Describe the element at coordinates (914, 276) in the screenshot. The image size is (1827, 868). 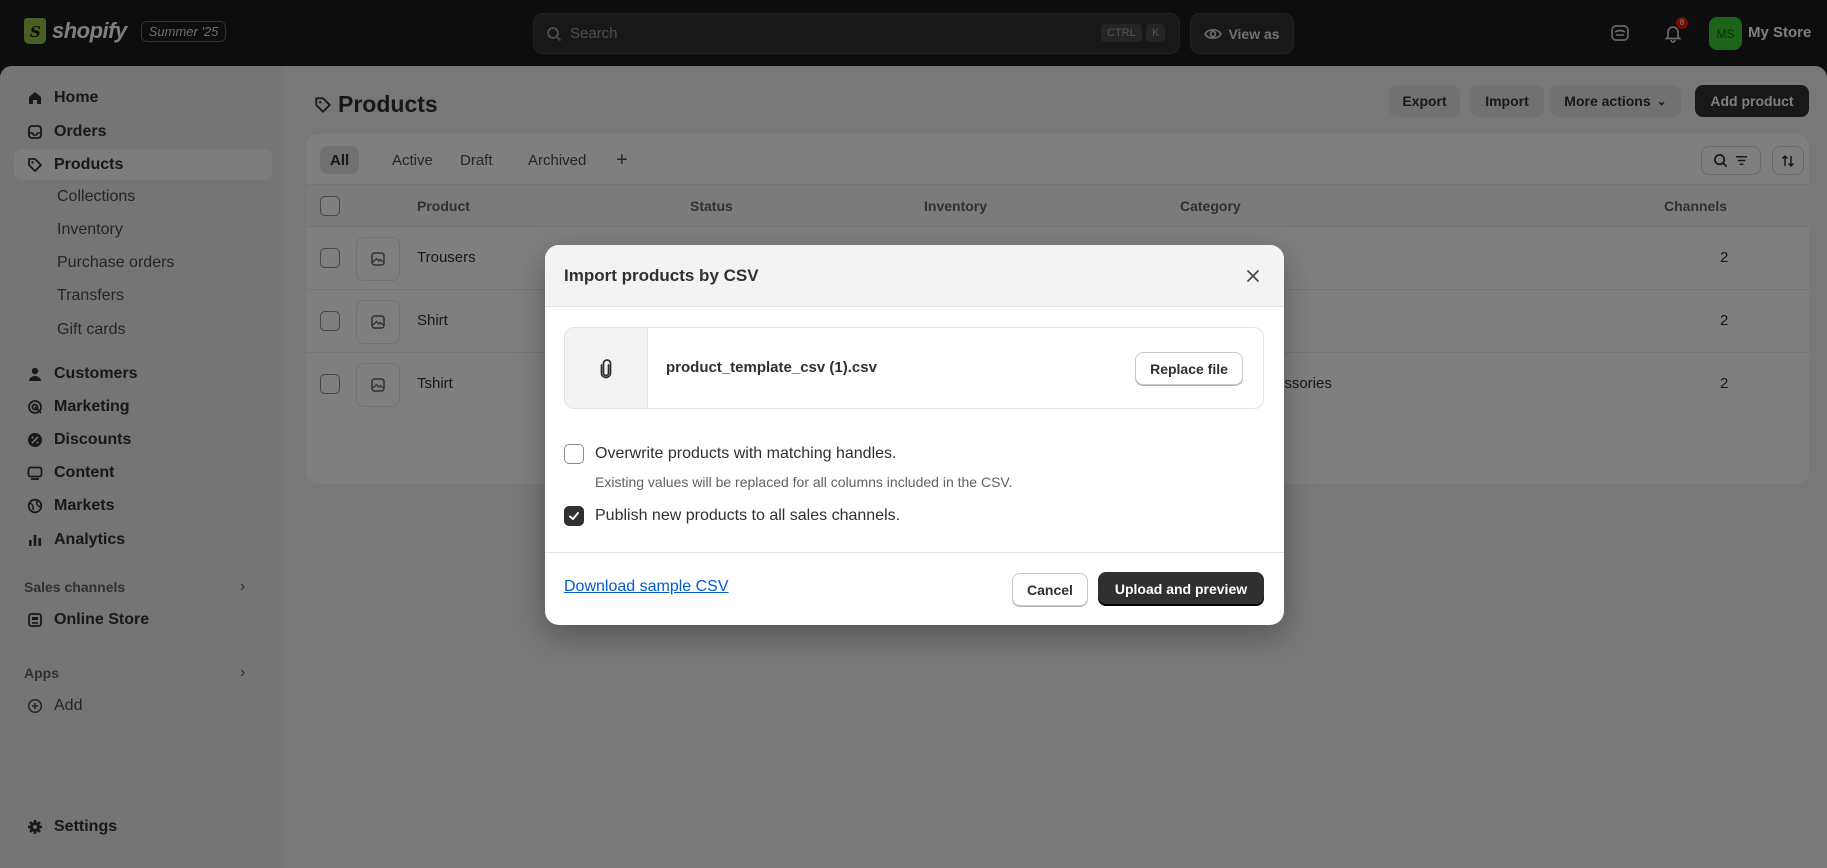
I see `modal-header: Import products by CSV` at that location.